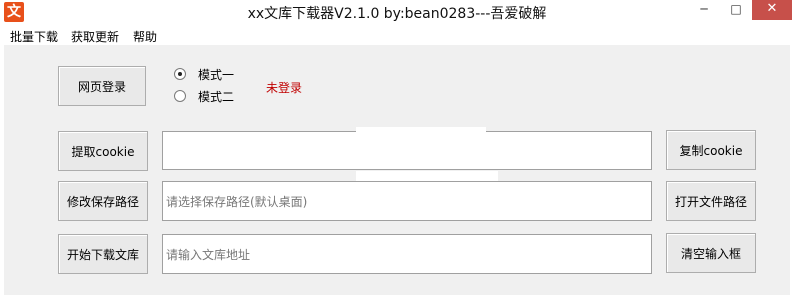 The image size is (794, 299). I want to click on mode-one-option: 模式一, so click(204, 74).